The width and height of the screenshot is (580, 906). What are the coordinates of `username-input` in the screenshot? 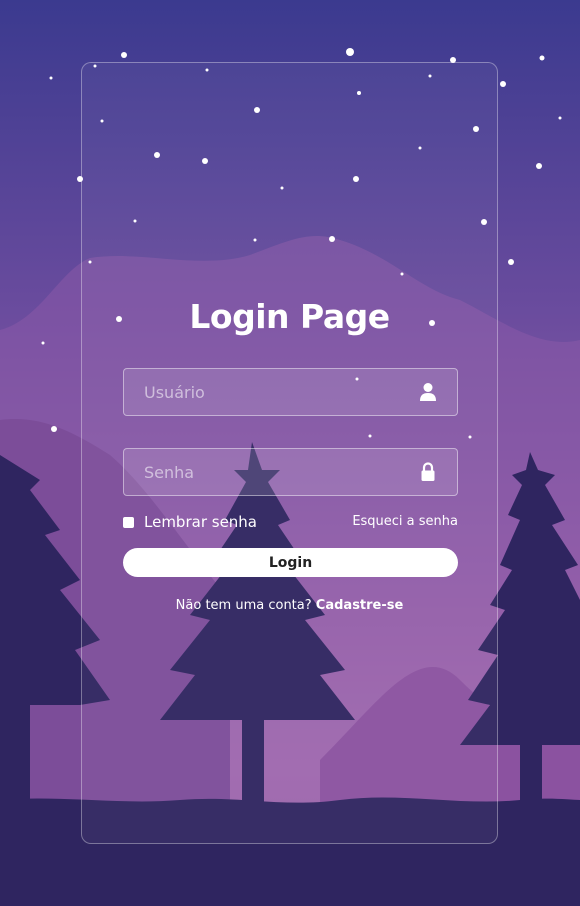 It's located at (290, 392).